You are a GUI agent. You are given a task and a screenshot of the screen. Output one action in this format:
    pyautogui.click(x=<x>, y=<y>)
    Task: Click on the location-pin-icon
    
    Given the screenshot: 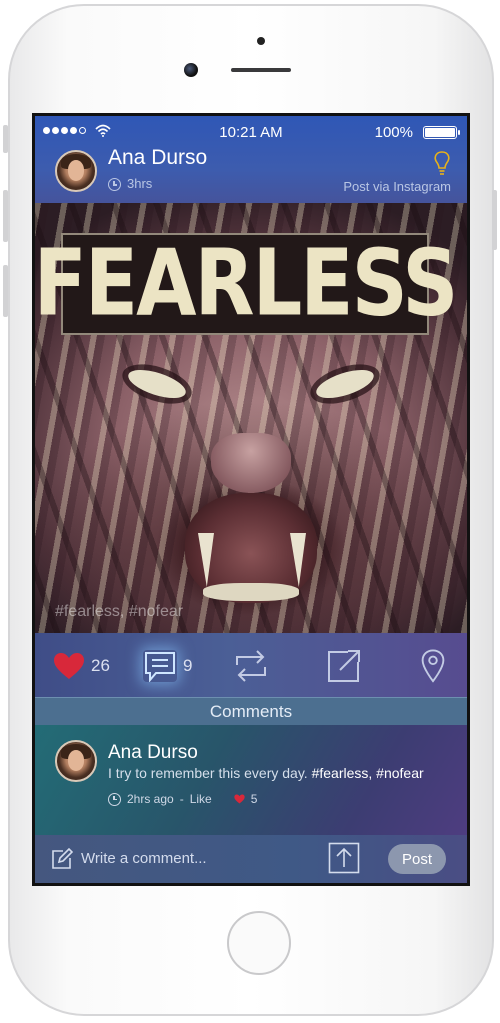 What is the action you would take?
    pyautogui.click(x=433, y=666)
    